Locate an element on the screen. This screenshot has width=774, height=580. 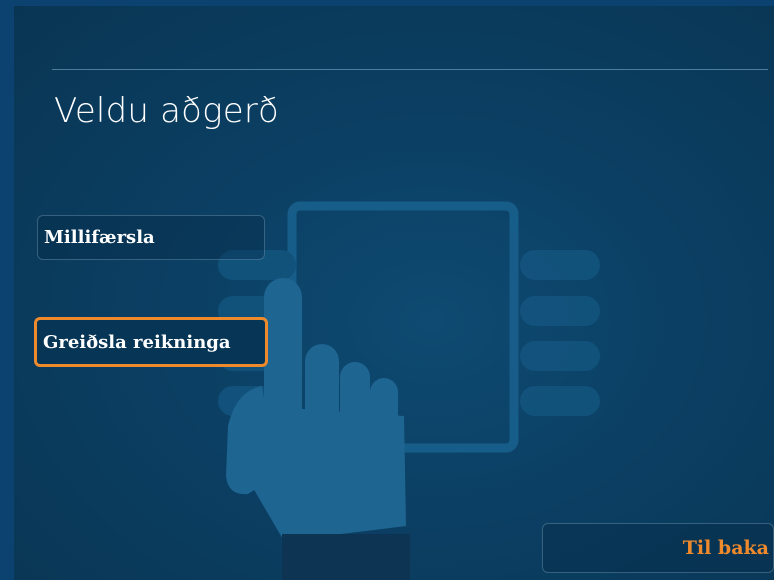
option-button-transfer: Millifærsla is located at coordinates (151, 237).